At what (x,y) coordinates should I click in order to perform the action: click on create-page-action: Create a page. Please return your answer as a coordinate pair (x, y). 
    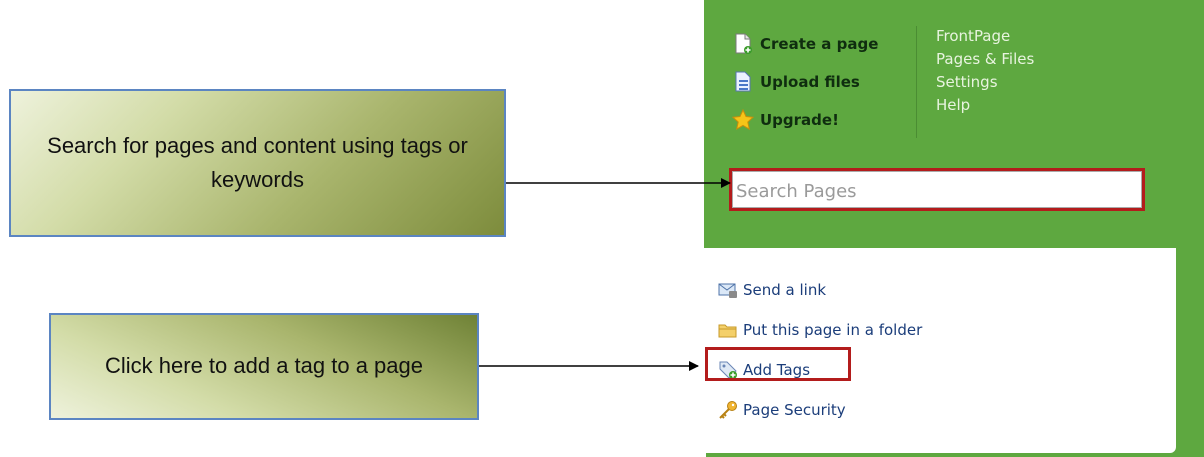
    Looking at the image, I should click on (821, 44).